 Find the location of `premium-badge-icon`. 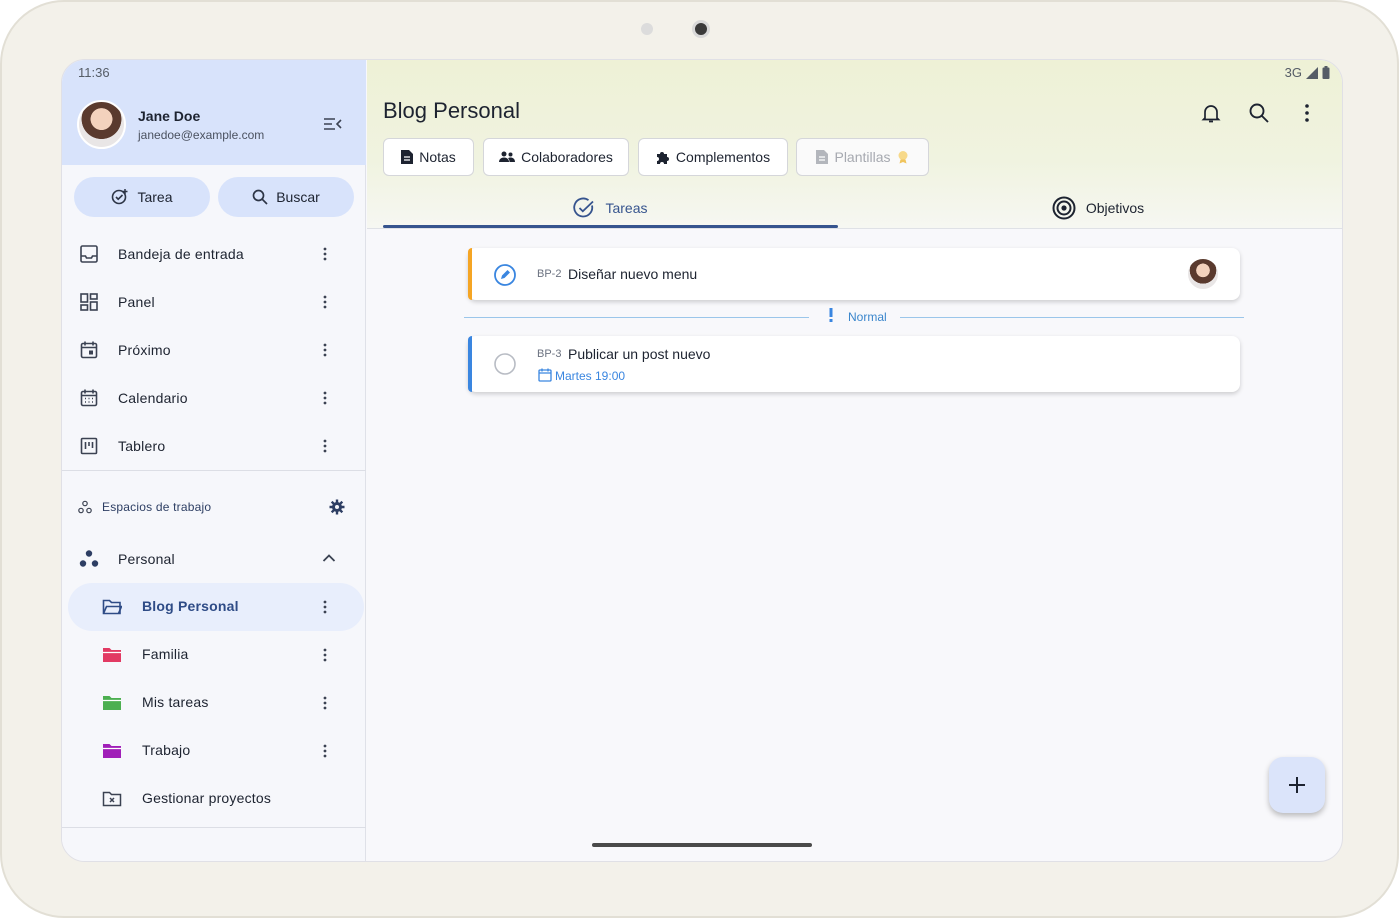

premium-badge-icon is located at coordinates (903, 157).